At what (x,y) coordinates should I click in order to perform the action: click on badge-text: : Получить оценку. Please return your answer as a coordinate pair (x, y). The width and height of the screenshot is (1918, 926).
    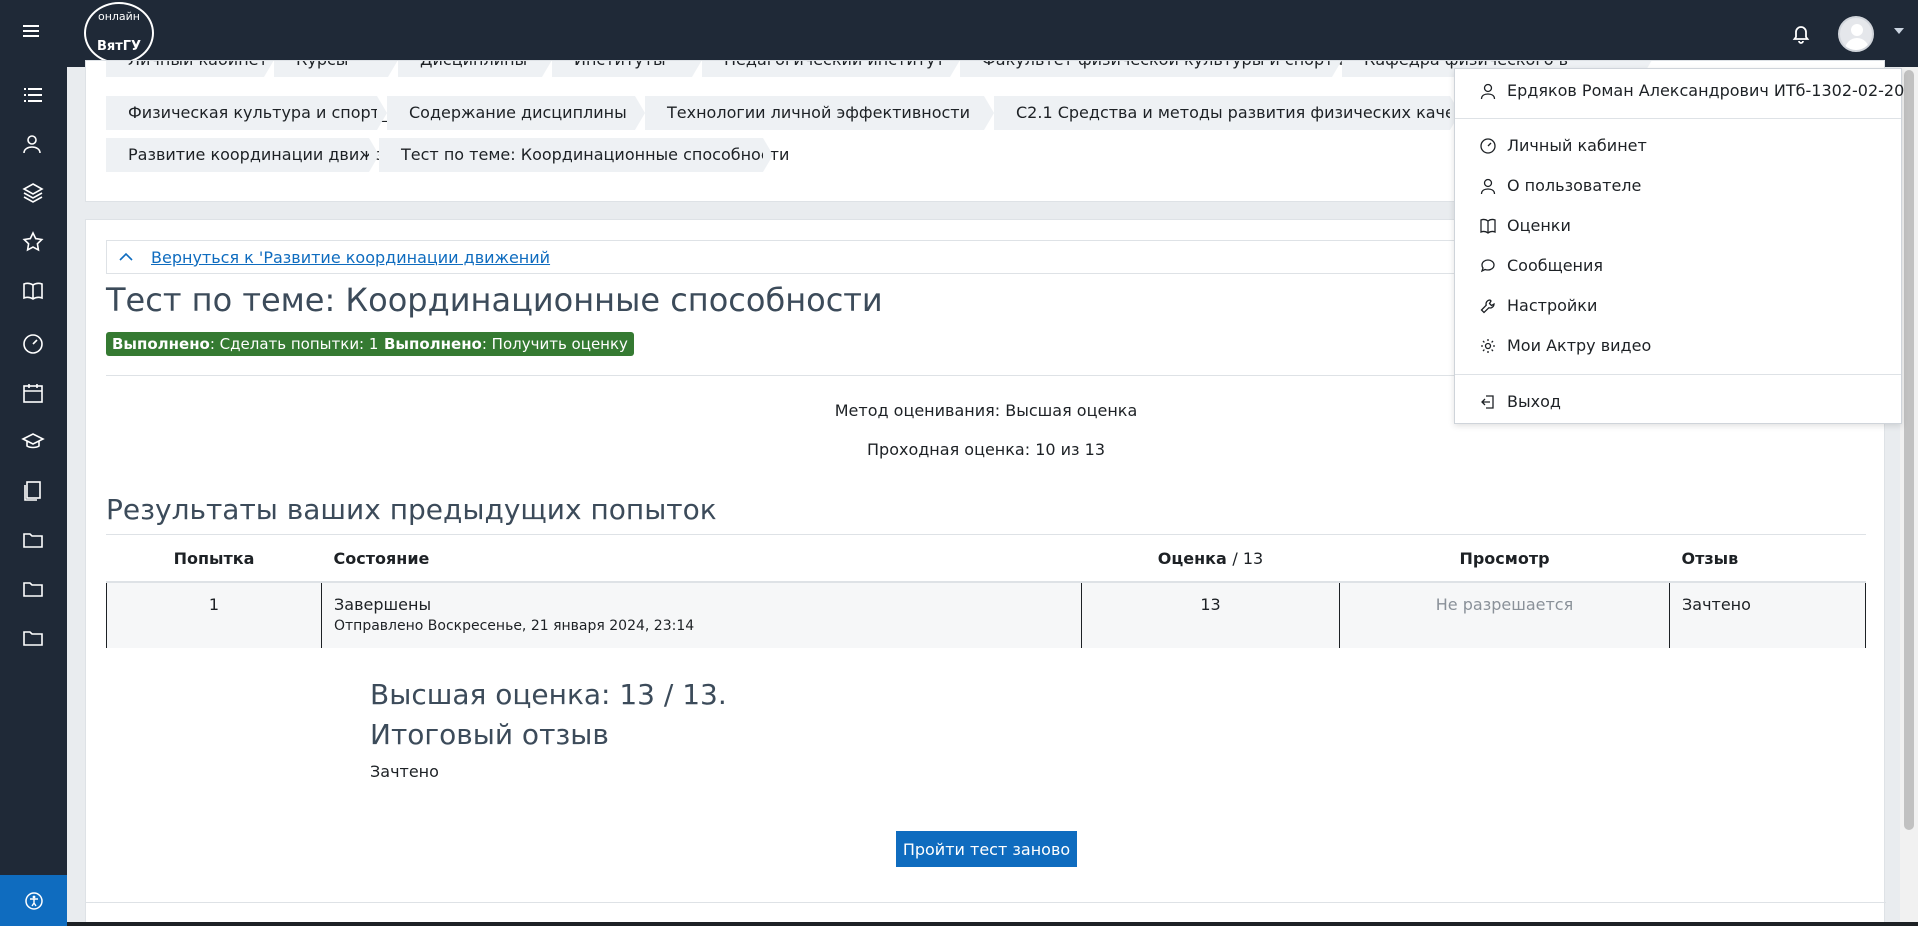
    Looking at the image, I should click on (554, 344).